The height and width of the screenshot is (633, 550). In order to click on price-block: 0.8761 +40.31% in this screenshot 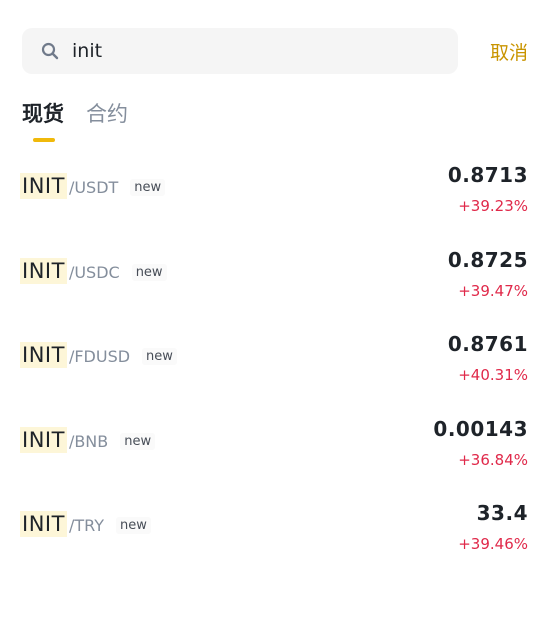, I will do `click(488, 358)`.